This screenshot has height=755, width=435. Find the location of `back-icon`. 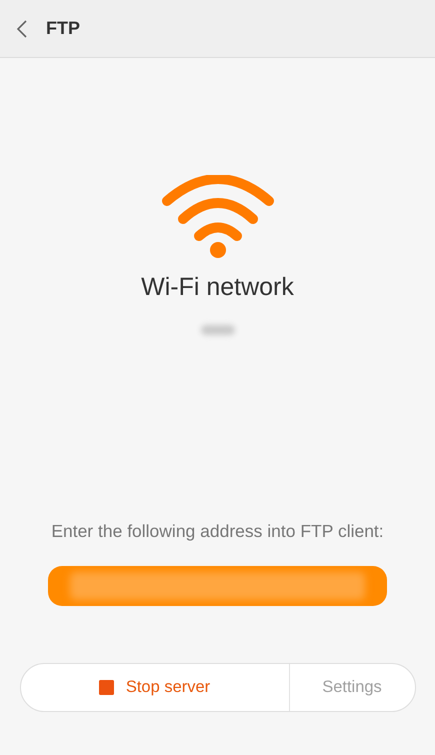

back-icon is located at coordinates (22, 29).